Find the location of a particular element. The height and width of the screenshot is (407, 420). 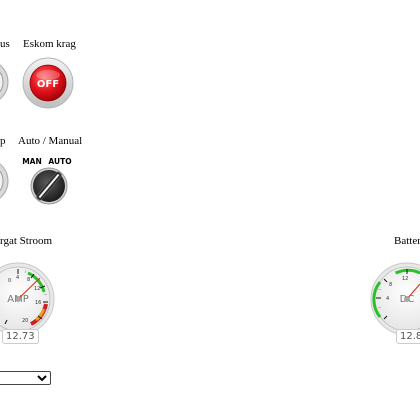

dc-value-readout: 12.83 is located at coordinates (408, 336).